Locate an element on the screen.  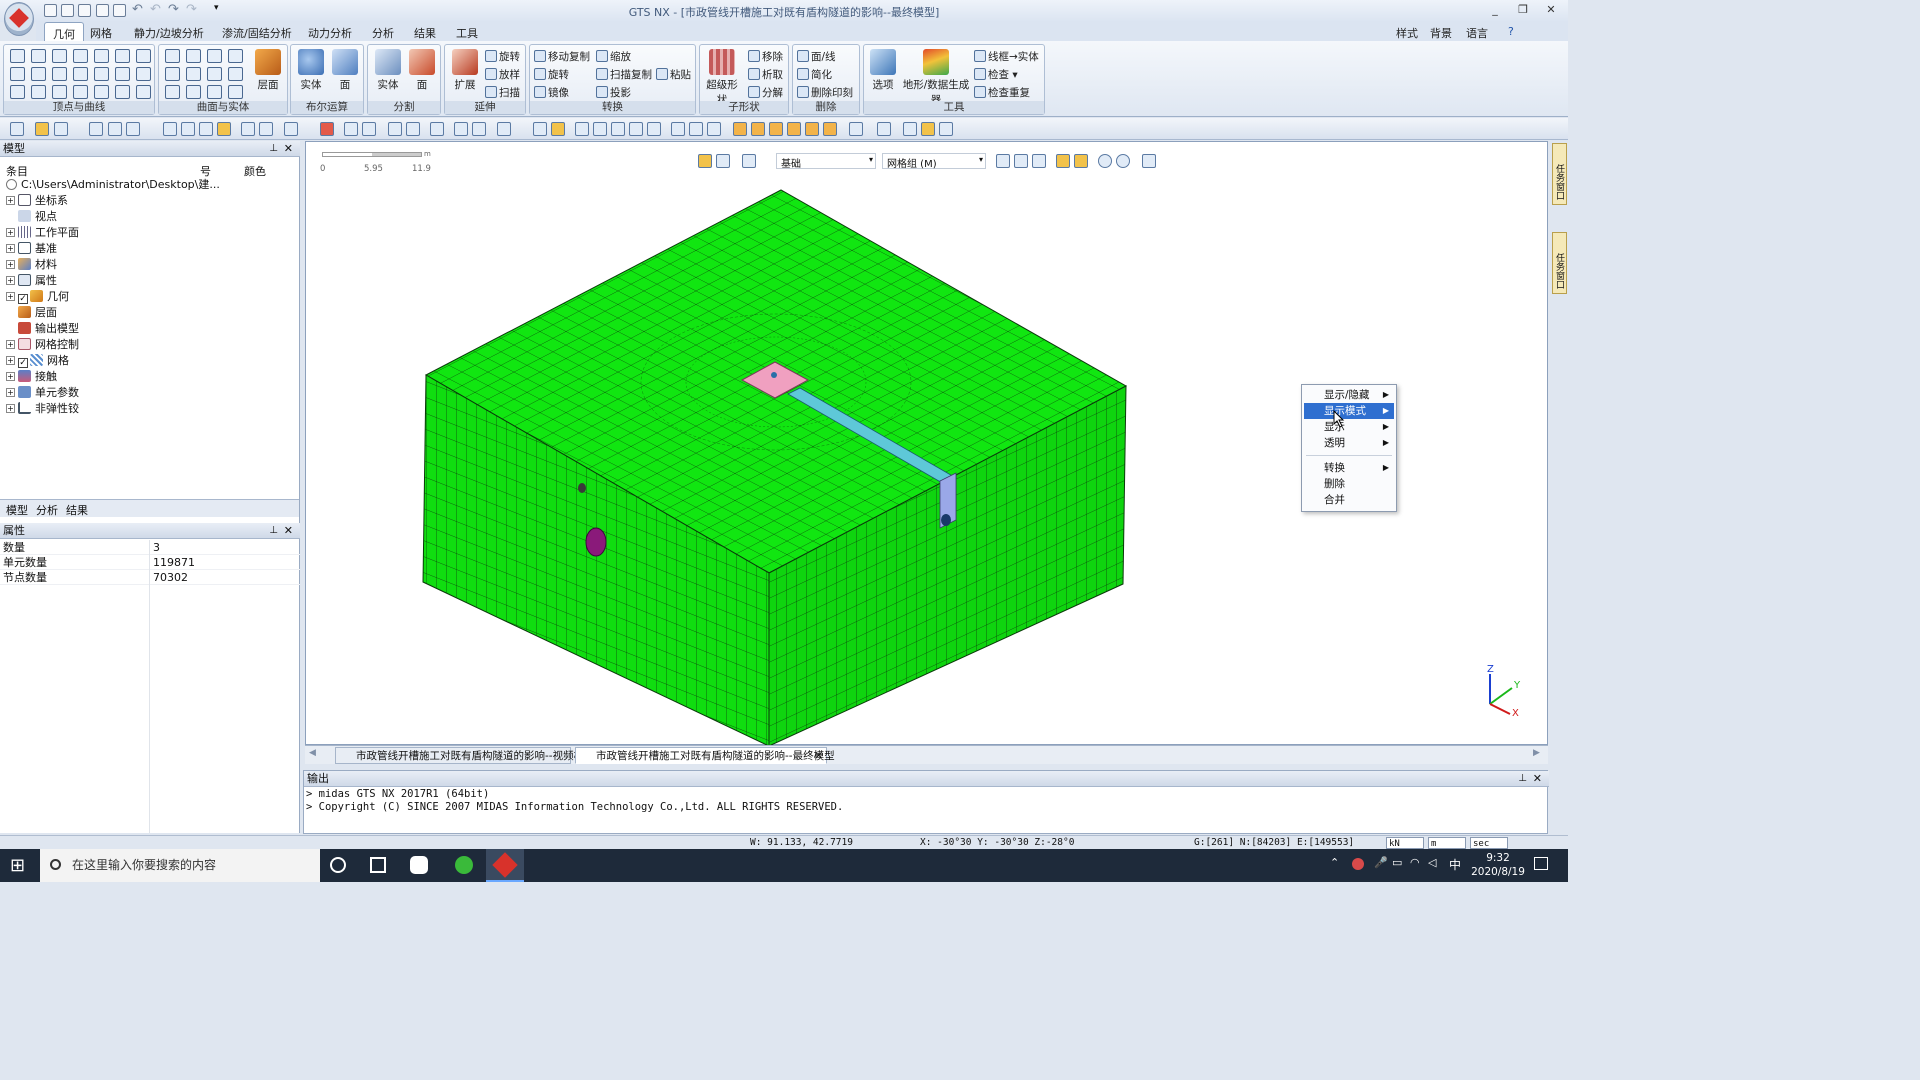
mirror-button: 镜像 is located at coordinates (551, 92).